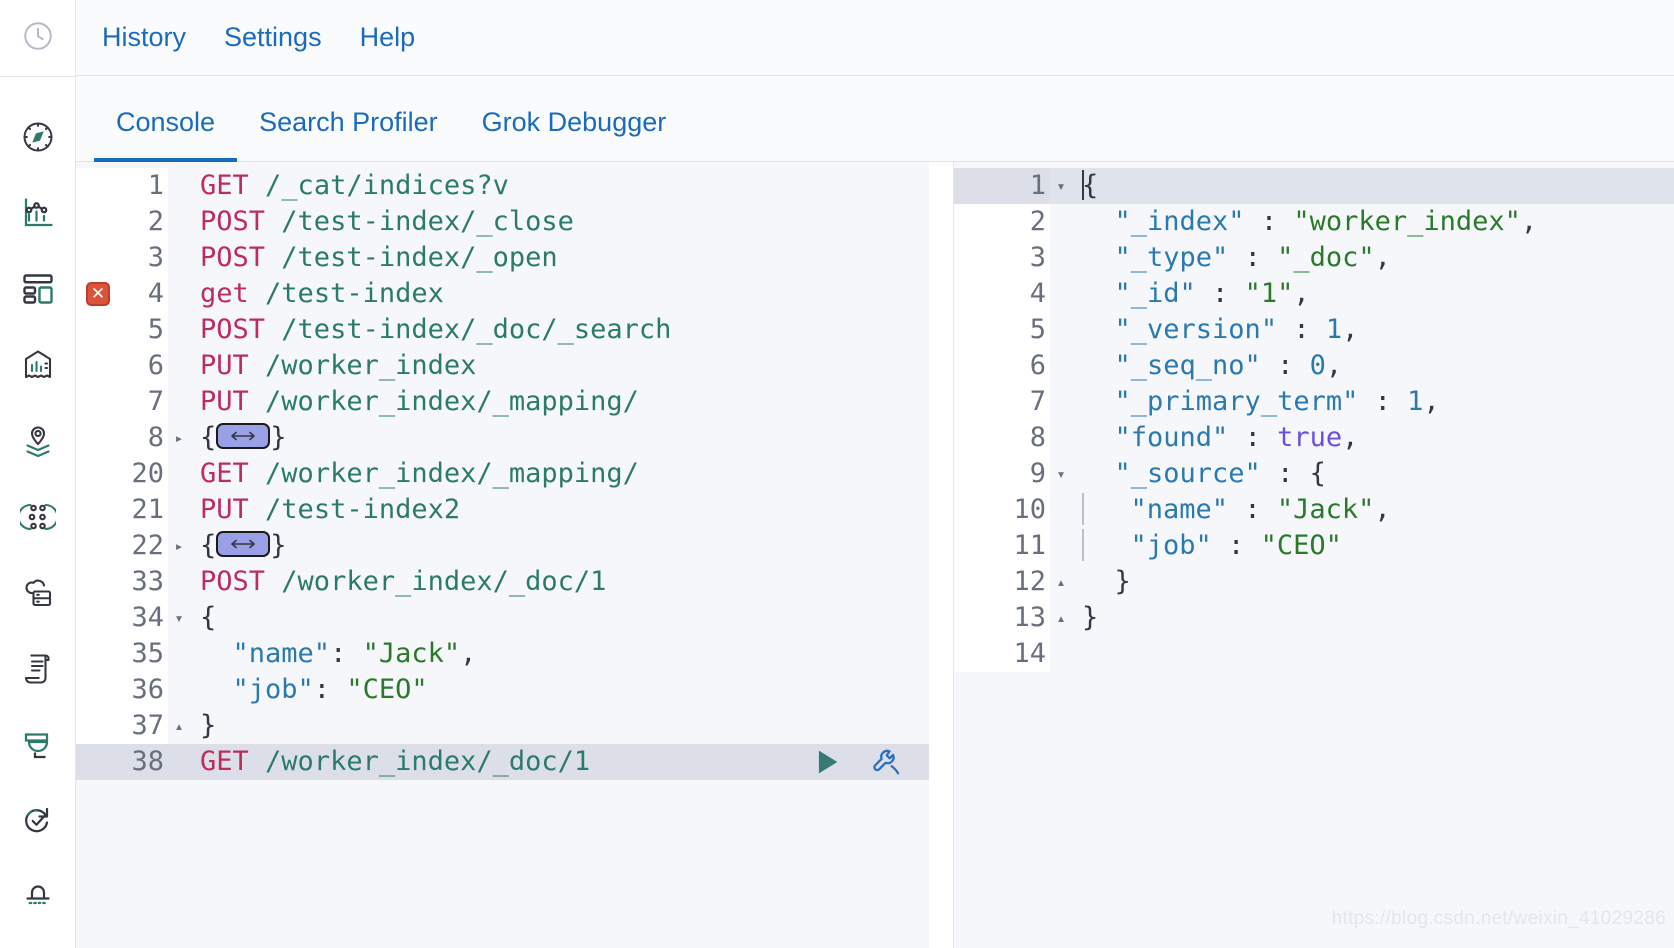 Image resolution: width=1674 pixels, height=948 pixels. Describe the element at coordinates (1314, 438) in the screenshot. I see `editor-line: 8 "found" : true,` at that location.